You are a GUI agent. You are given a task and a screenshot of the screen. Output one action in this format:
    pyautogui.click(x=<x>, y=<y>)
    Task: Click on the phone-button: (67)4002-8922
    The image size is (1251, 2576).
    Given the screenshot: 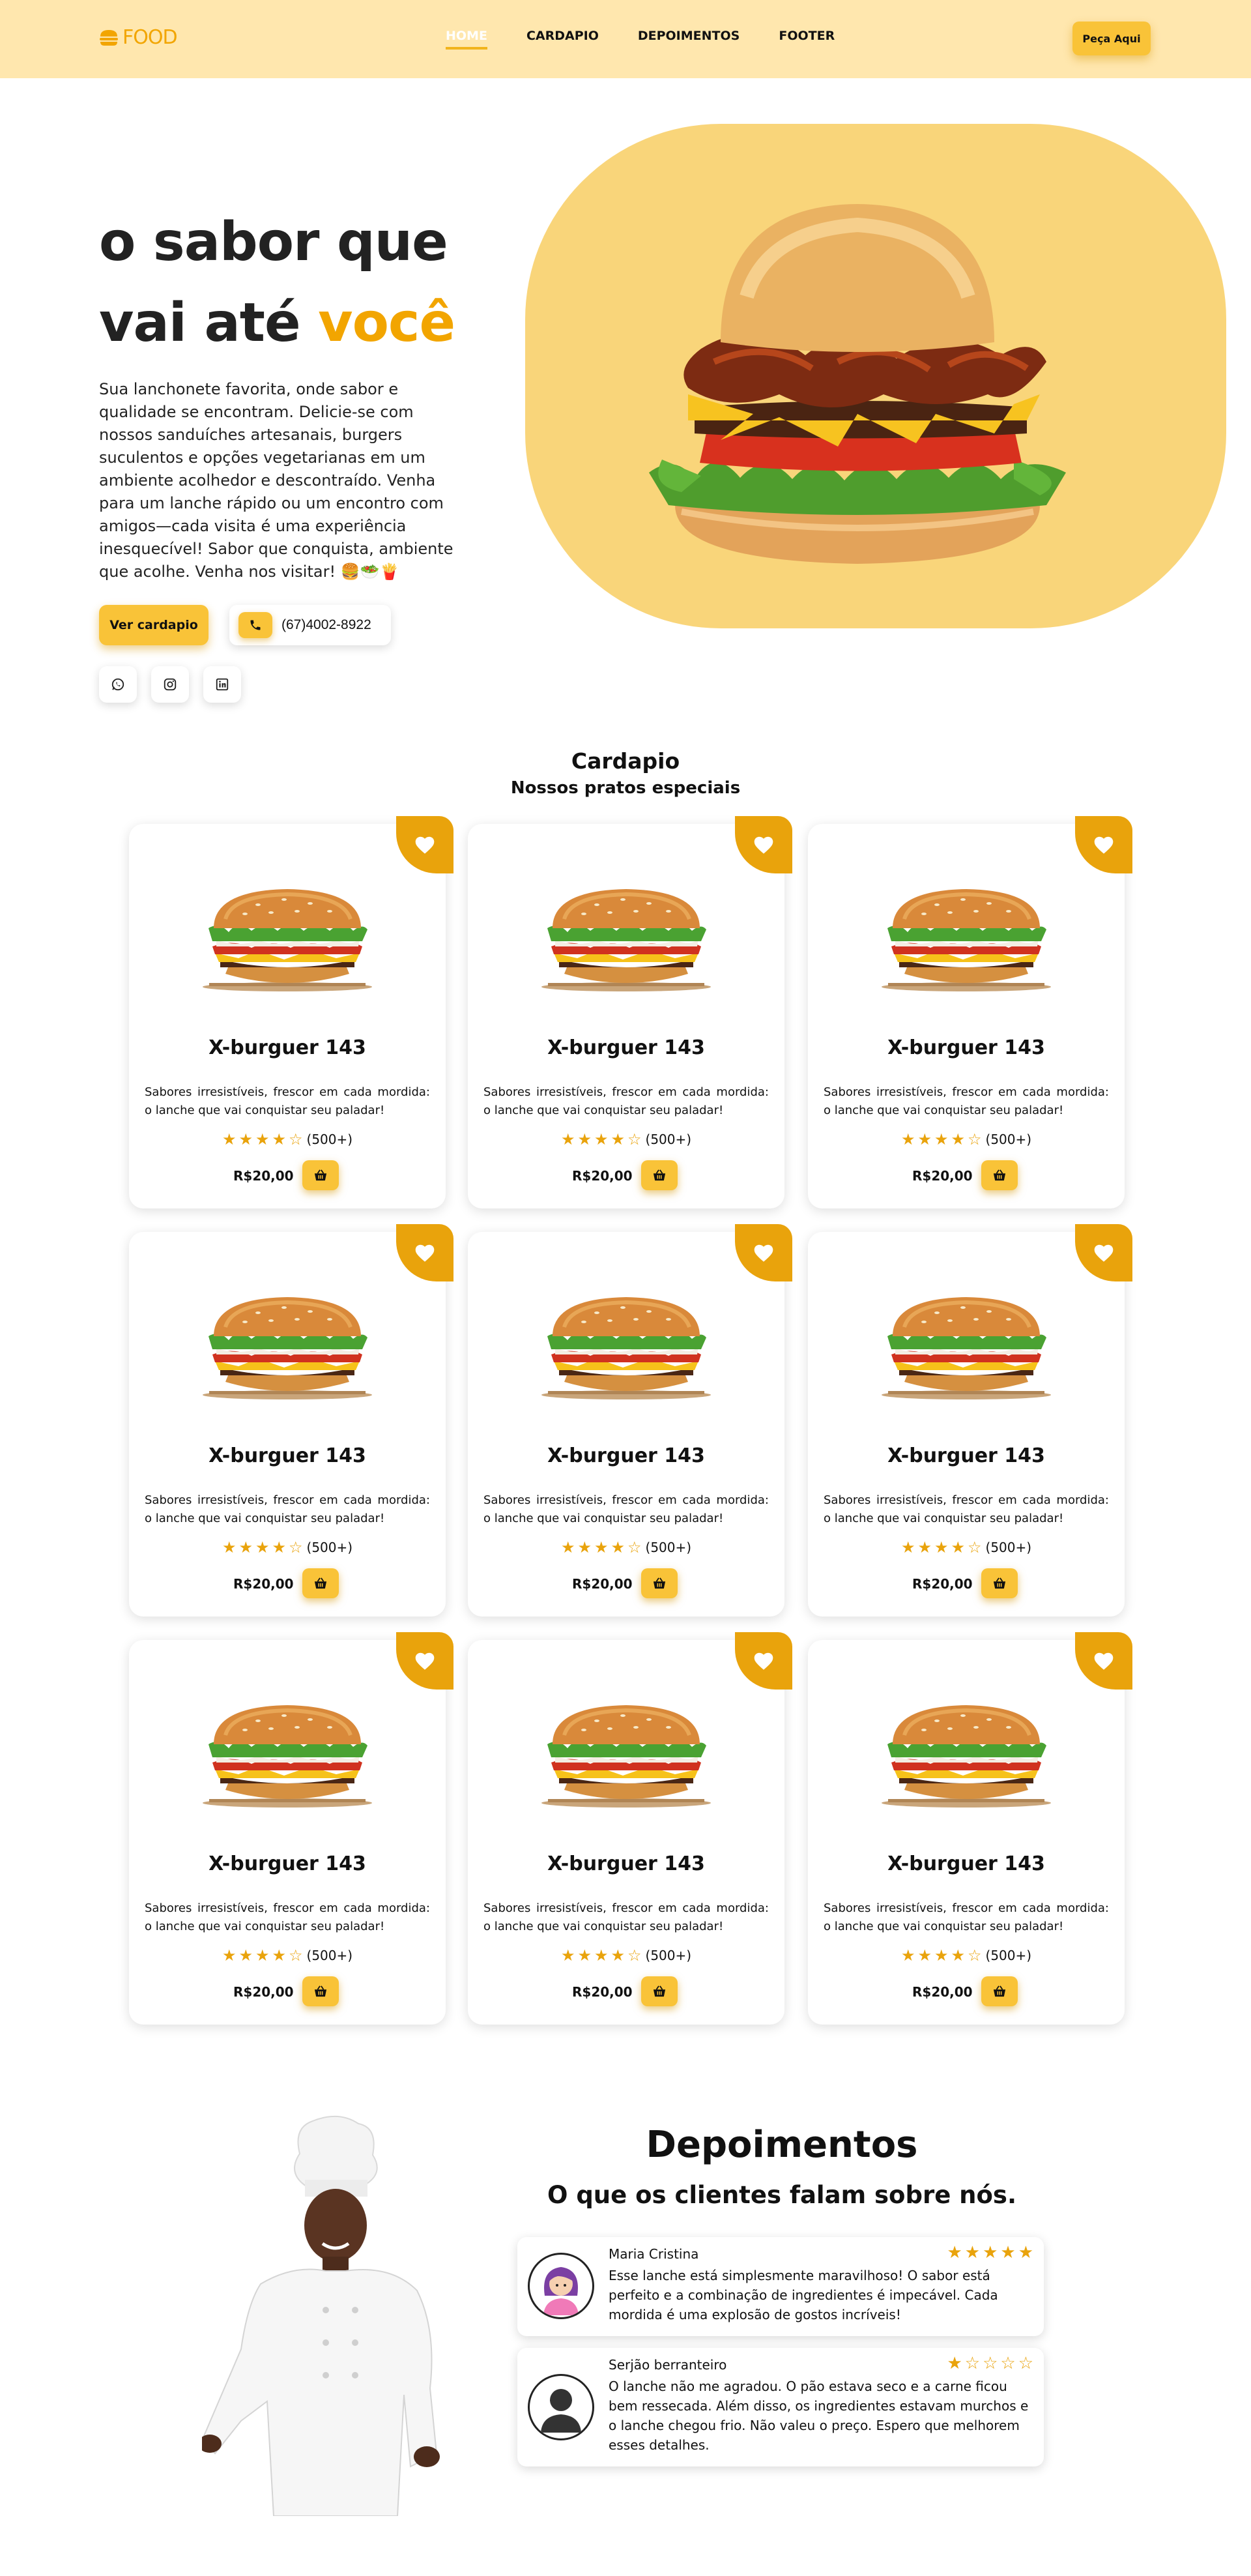 What is the action you would take?
    pyautogui.click(x=310, y=625)
    